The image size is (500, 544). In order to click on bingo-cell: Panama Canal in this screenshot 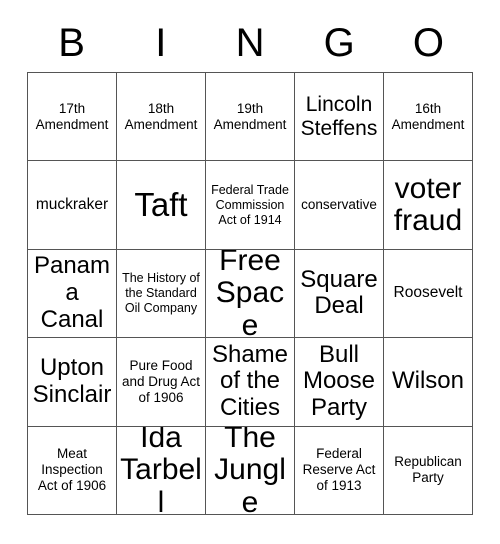, I will do `click(72, 294)`.